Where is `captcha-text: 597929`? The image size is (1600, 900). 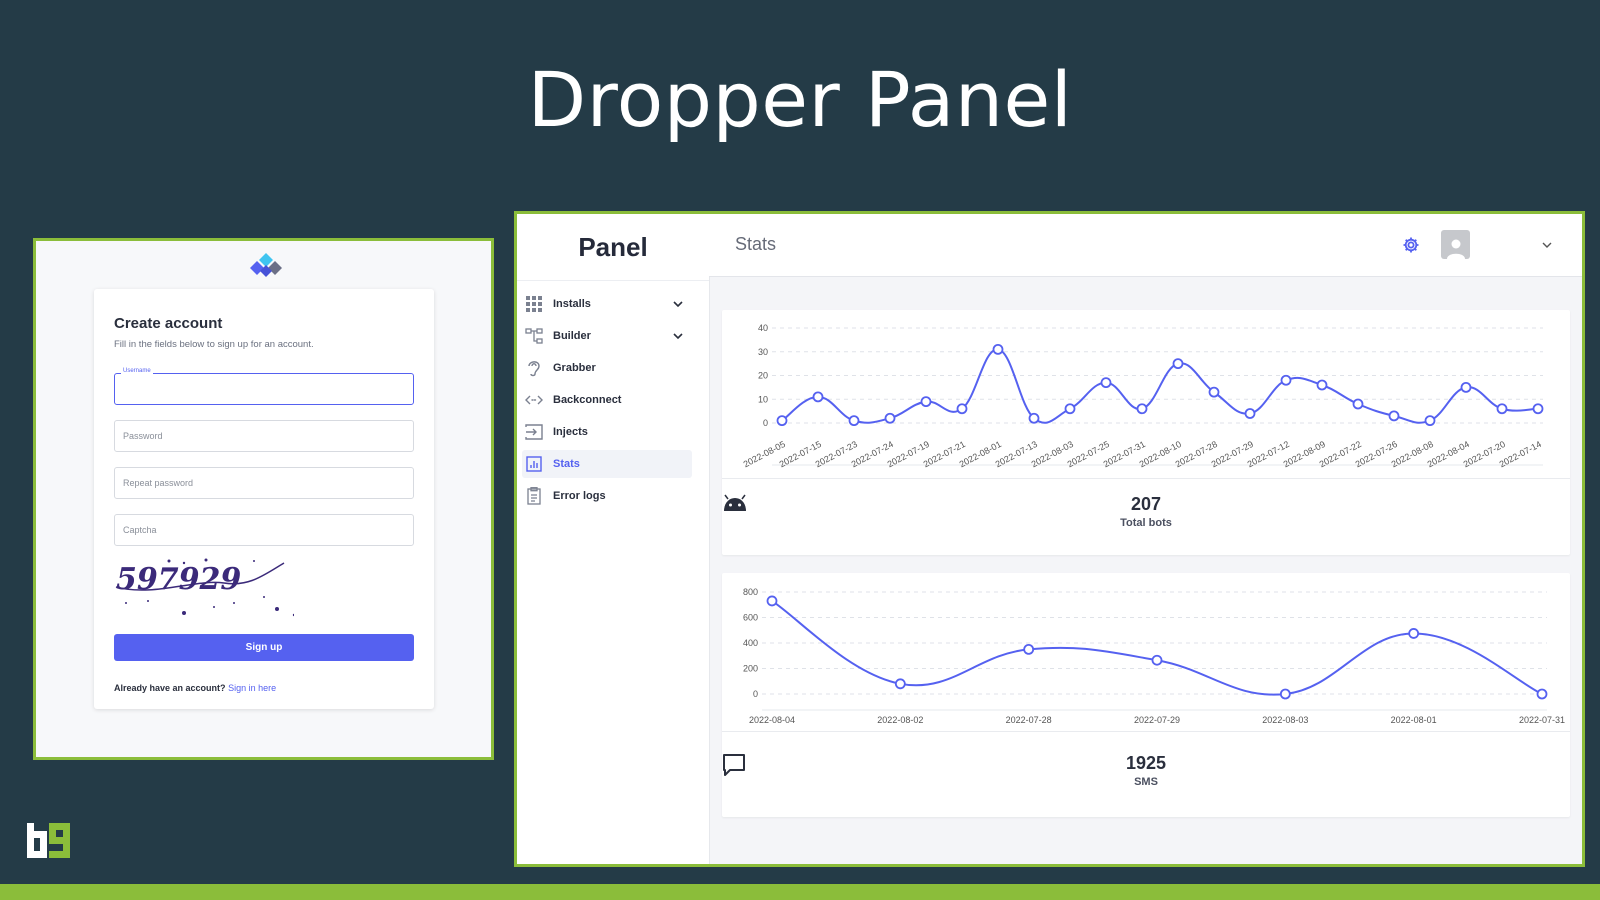 captcha-text: 597929 is located at coordinates (178, 579).